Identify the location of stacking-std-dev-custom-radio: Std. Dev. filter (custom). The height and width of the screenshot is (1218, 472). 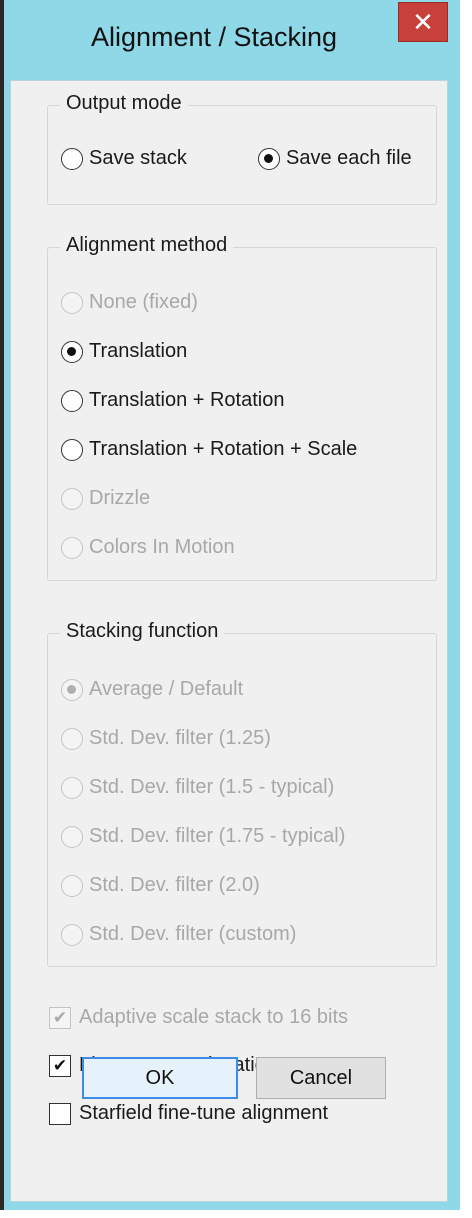
(178, 934).